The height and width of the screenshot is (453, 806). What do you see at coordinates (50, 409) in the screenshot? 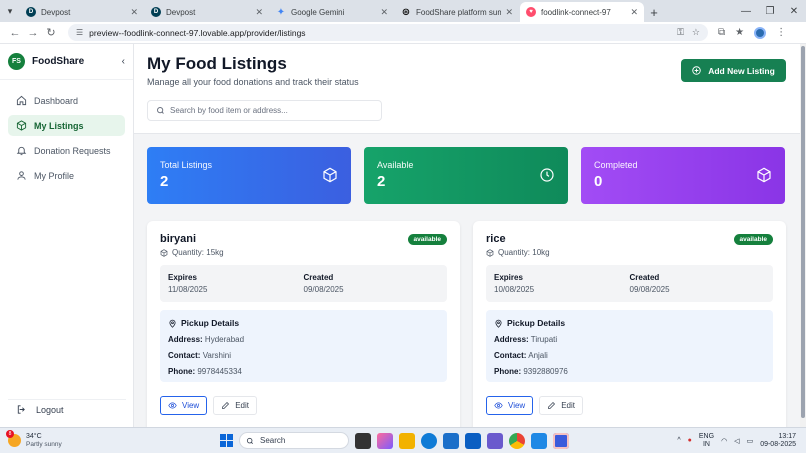
I see `logout-label: Logout` at bounding box center [50, 409].